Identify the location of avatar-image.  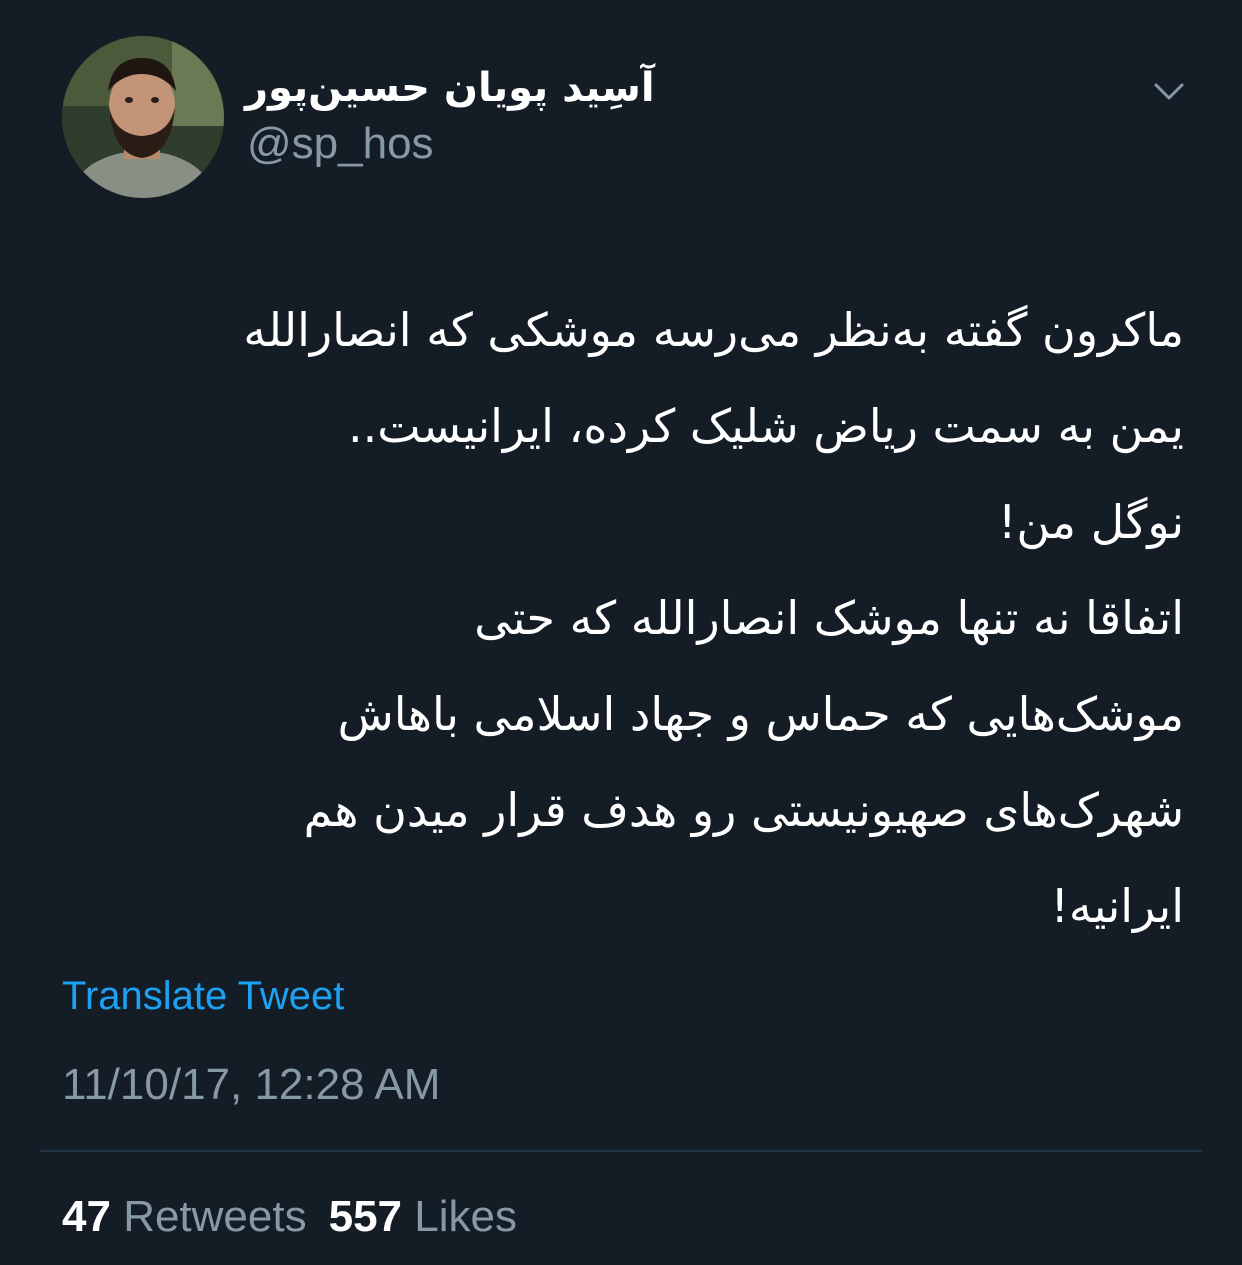
(143, 117).